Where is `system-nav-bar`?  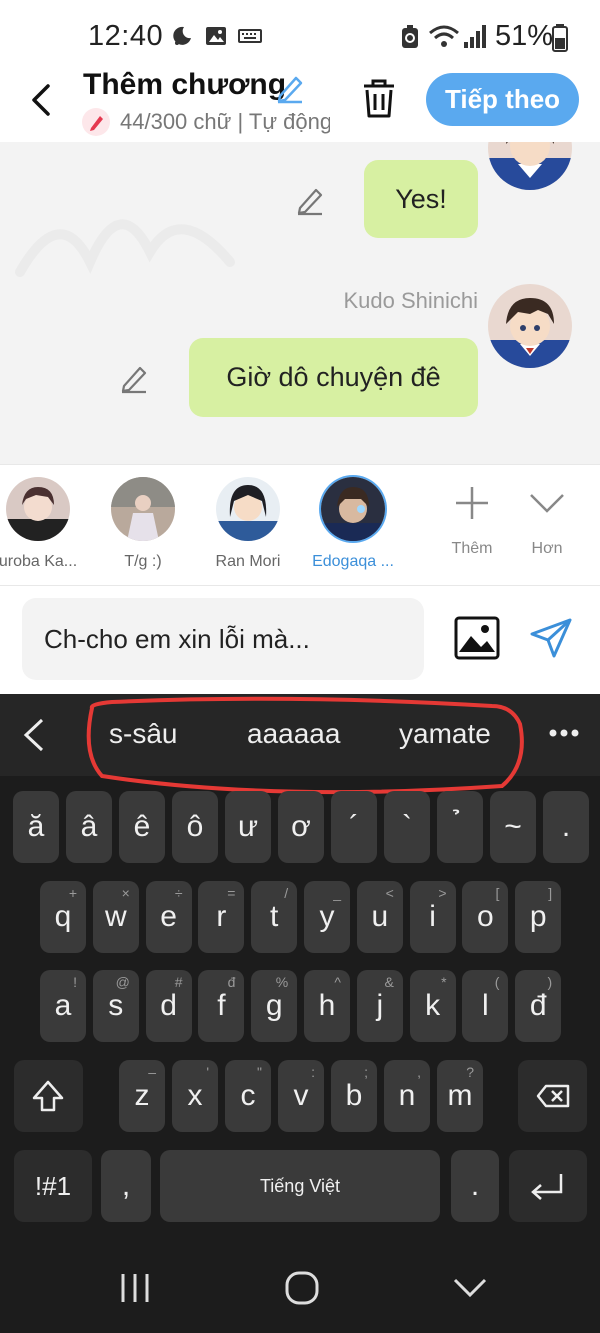 system-nav-bar is located at coordinates (300, 1296).